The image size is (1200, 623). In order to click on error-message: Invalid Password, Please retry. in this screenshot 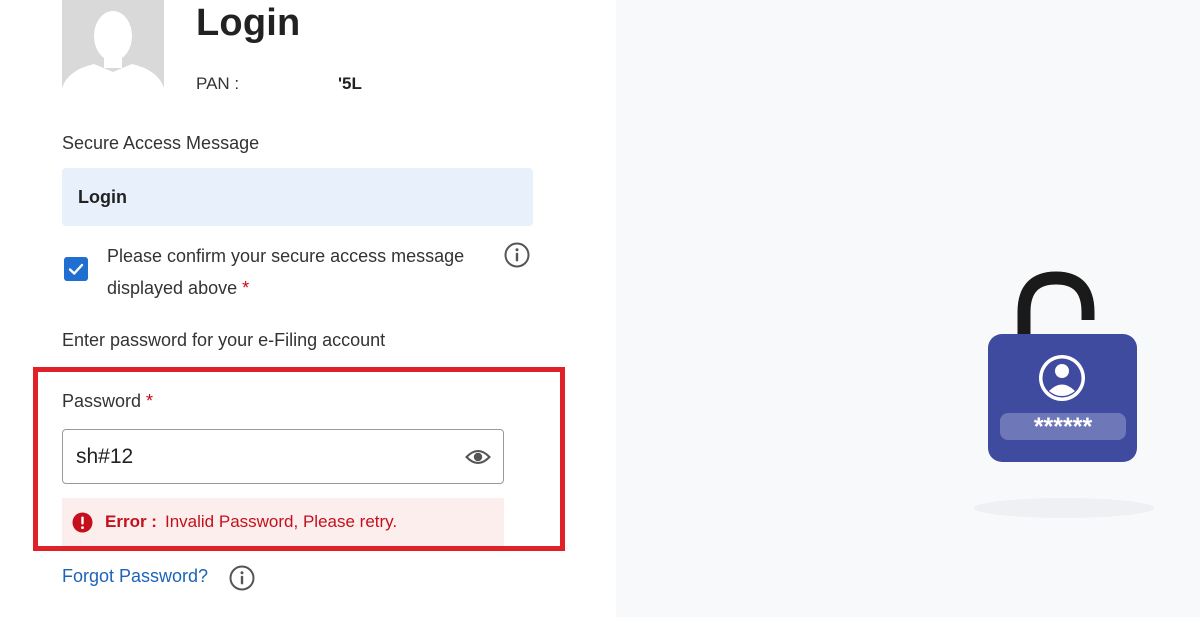, I will do `click(281, 521)`.